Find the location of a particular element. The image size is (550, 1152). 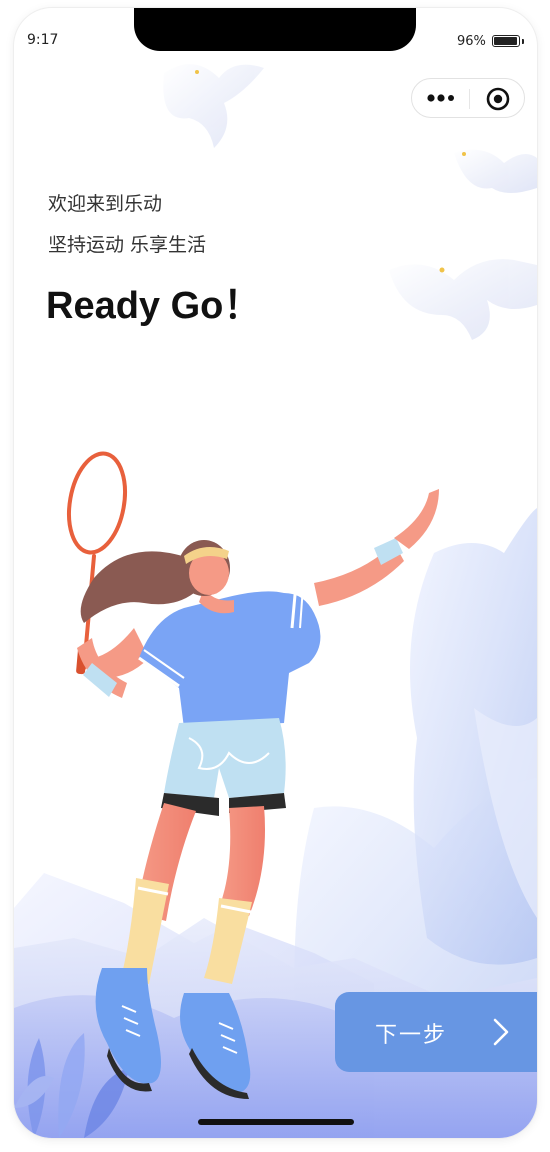

greeting-text: 欢迎来到乐动 is located at coordinates (105, 204).